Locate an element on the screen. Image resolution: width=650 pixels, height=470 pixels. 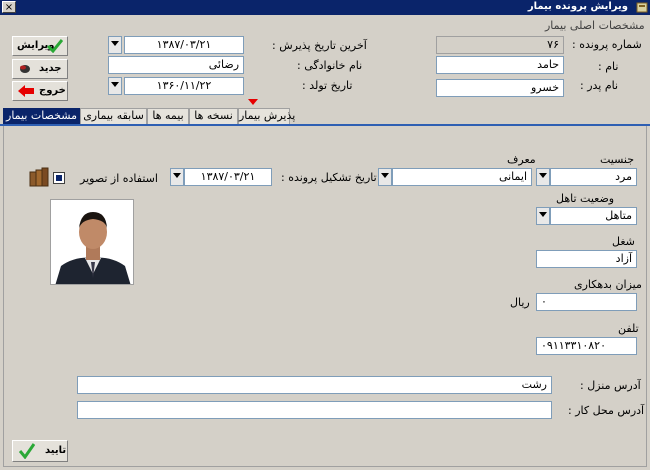
birth-date-field: ۱۳۶۰/۱۱/۲۲ is located at coordinates (184, 86).